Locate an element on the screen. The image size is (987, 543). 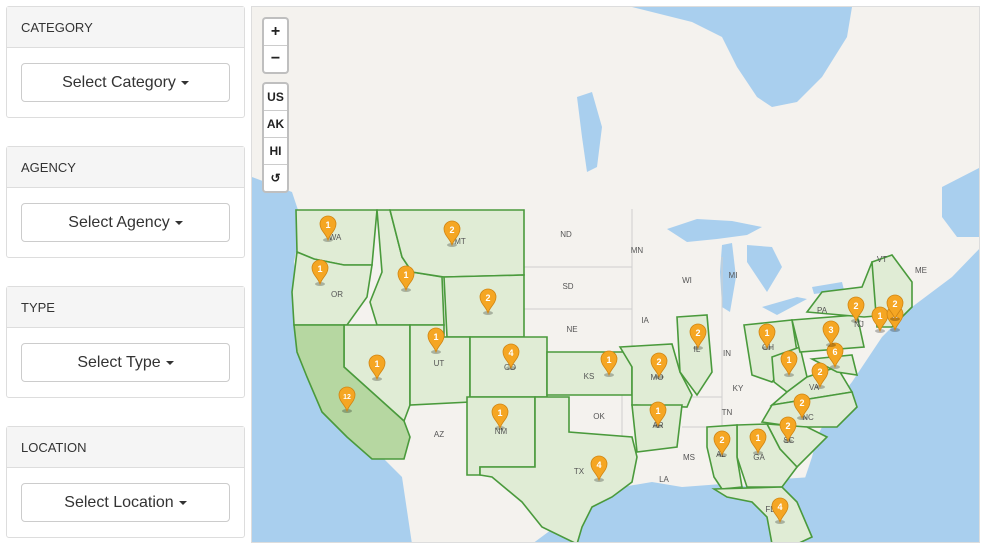
state-label-sd: SD is located at coordinates (567, 286).